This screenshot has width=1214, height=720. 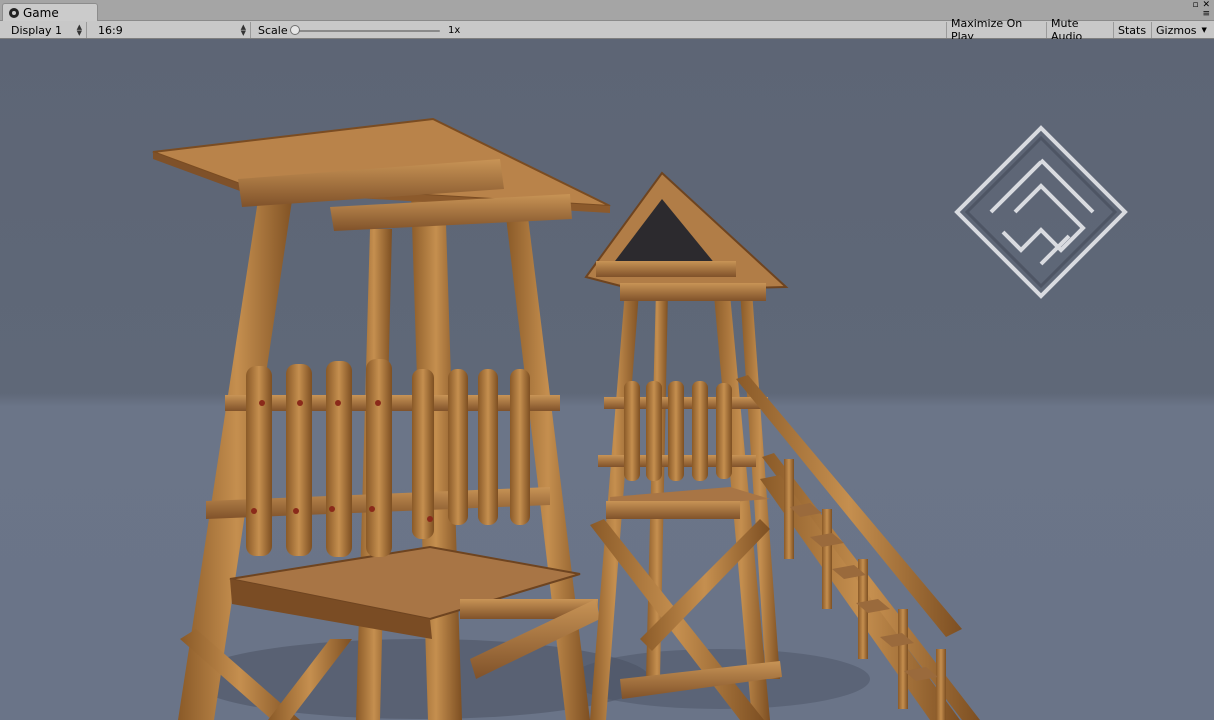 What do you see at coordinates (295, 30) in the screenshot?
I see `scale-slider-thumb` at bounding box center [295, 30].